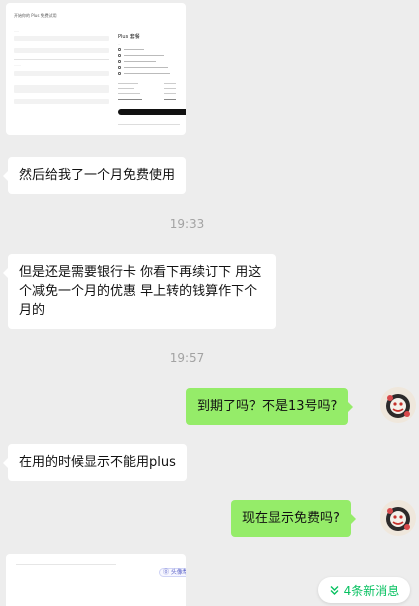 Image resolution: width=419 pixels, height=606 pixels. Describe the element at coordinates (371, 590) in the screenshot. I see `new-messages-label: 4条新消息` at that location.